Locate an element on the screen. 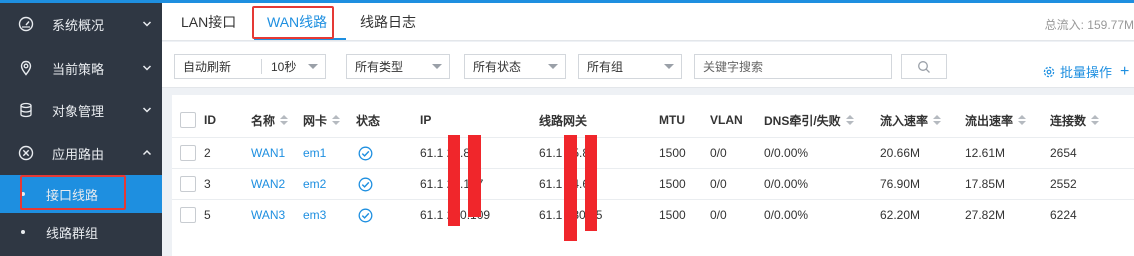 This screenshot has width=1134, height=256. highlight-box-tab is located at coordinates (293, 22).